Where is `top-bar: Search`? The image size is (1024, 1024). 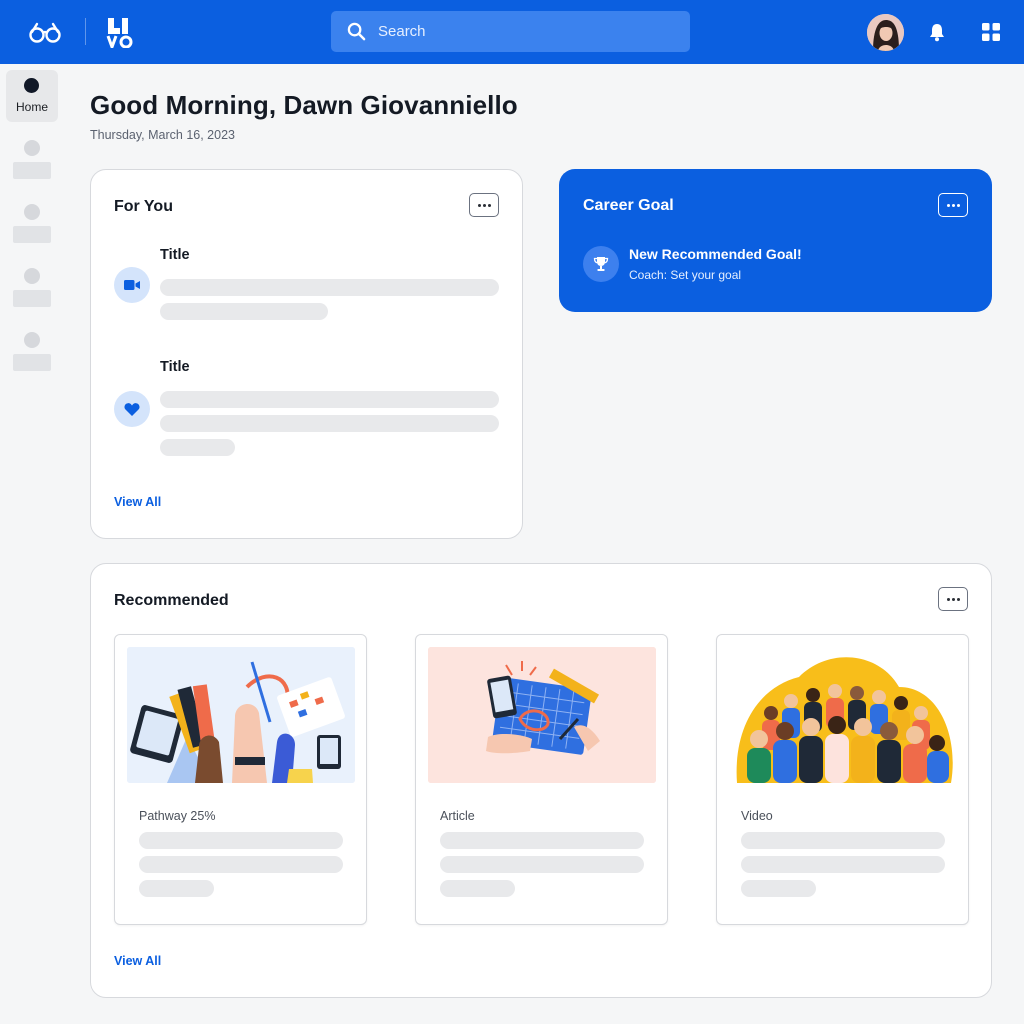 top-bar: Search is located at coordinates (512, 32).